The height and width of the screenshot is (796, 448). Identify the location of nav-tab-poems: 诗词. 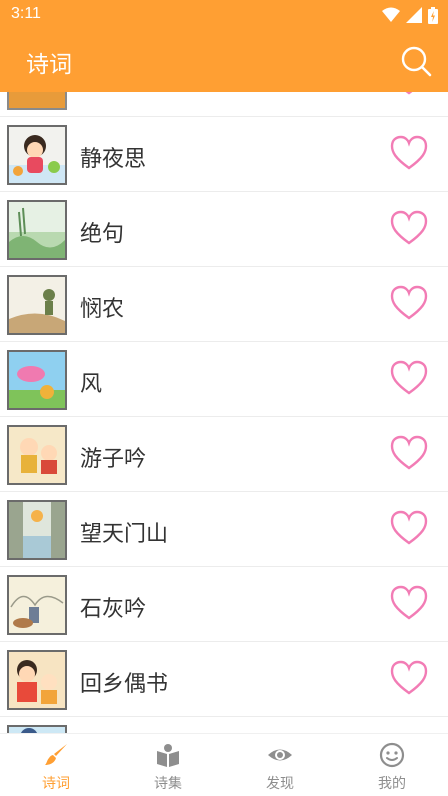
(56, 765).